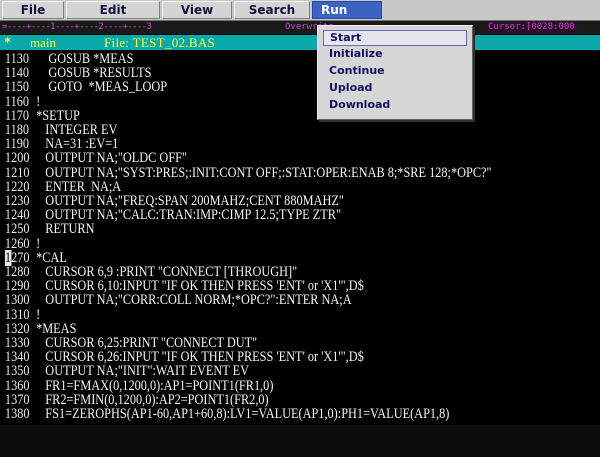 This screenshot has height=457, width=600. What do you see at coordinates (113, 10) in the screenshot?
I see `menu-edit: Edit` at bounding box center [113, 10].